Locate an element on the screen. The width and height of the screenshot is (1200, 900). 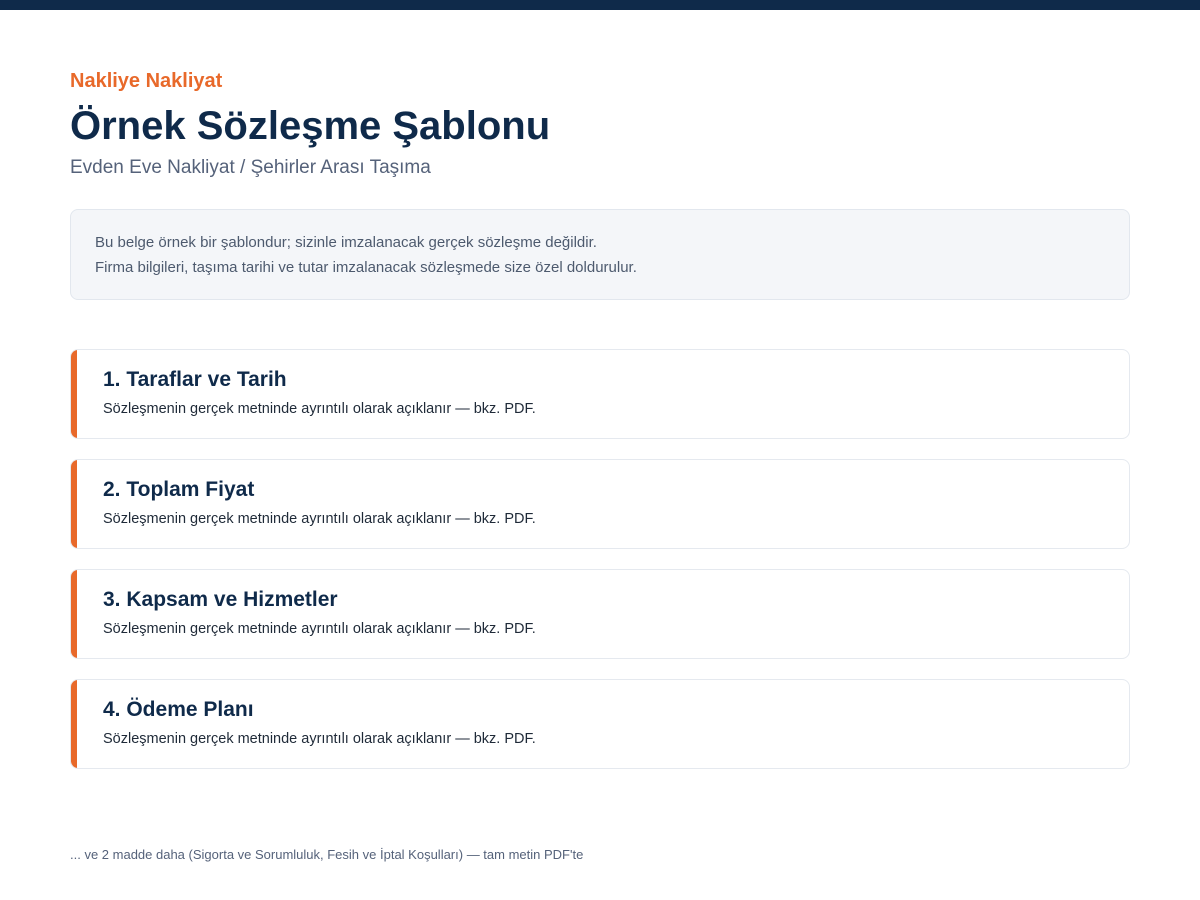
page-title: Örnek Sözleşme Şablonu is located at coordinates (310, 126).